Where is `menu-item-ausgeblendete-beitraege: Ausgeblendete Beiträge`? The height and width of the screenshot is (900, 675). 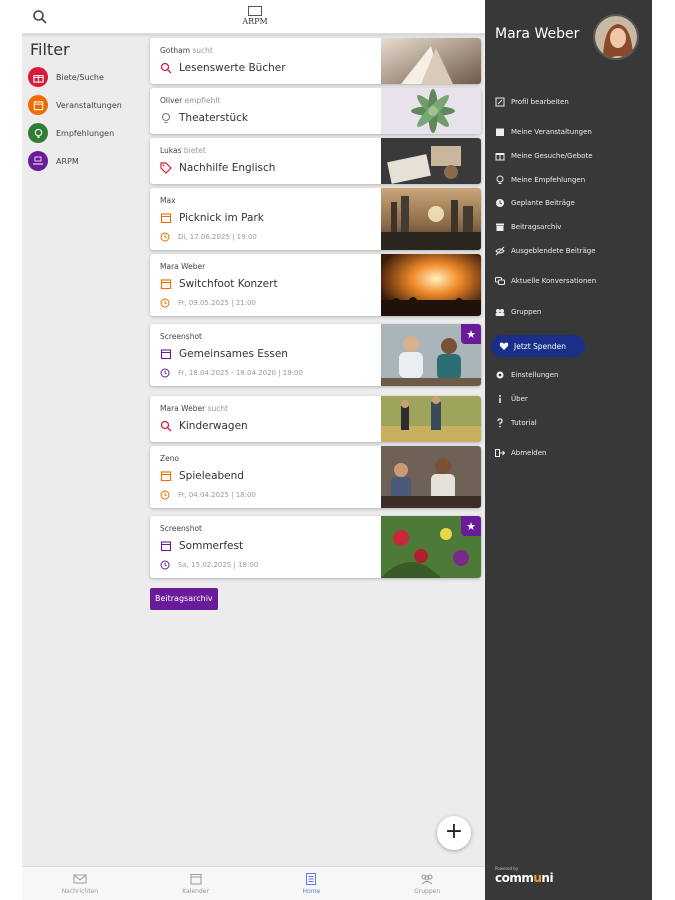
menu-item-ausgeblendete-beitraege: Ausgeblendete Beiträge is located at coordinates (545, 251).